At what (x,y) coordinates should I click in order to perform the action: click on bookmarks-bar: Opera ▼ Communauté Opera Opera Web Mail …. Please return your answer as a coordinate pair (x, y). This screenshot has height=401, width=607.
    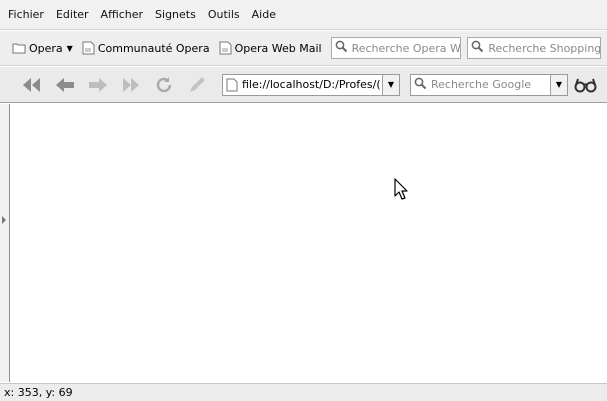
    Looking at the image, I should click on (303, 48).